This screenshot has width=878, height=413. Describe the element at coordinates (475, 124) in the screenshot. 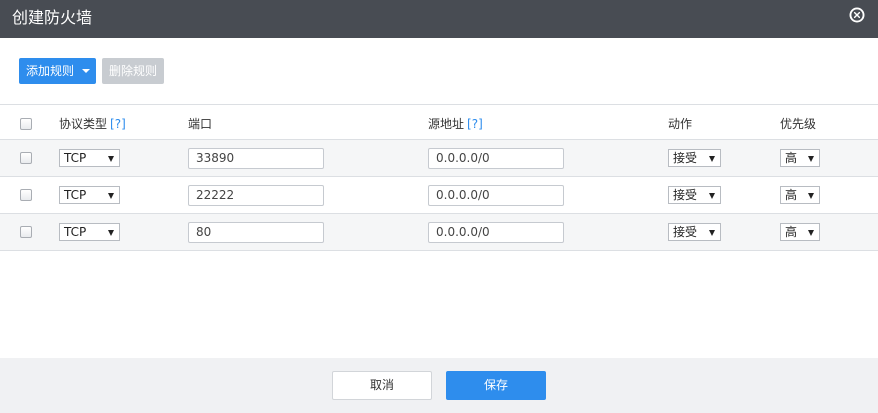

I see `source-help-link: [?]` at that location.